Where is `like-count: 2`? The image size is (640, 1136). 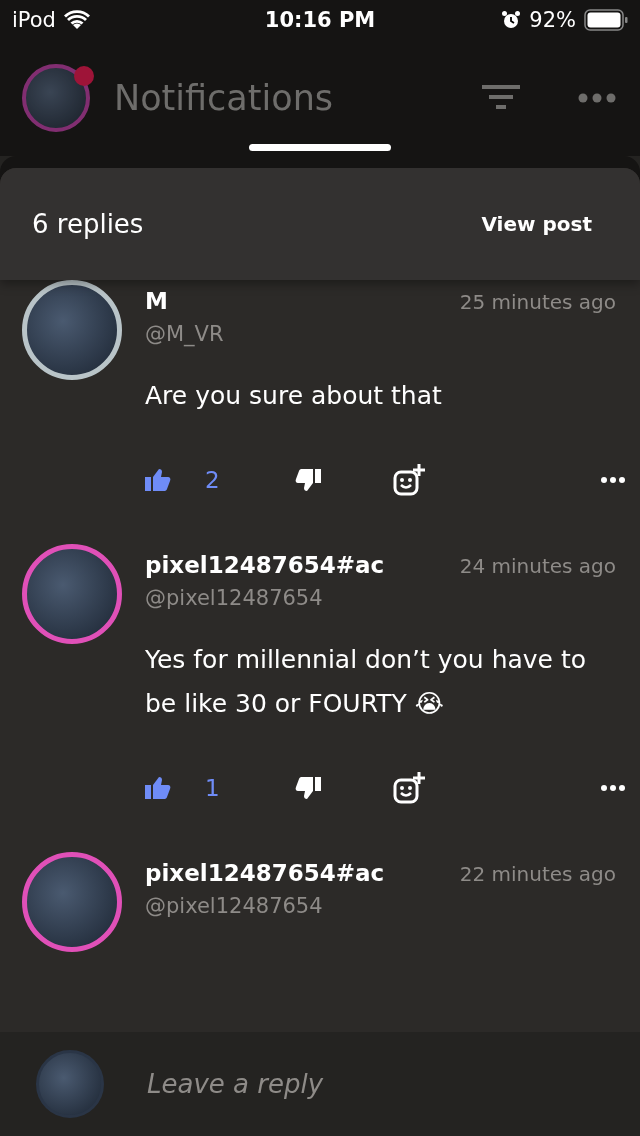 like-count: 2 is located at coordinates (213, 480).